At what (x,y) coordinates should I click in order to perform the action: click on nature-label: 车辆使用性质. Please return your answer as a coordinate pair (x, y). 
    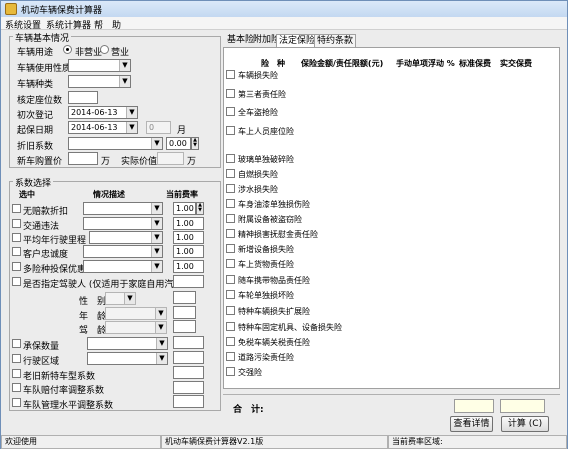
    Looking at the image, I should click on (44, 69).